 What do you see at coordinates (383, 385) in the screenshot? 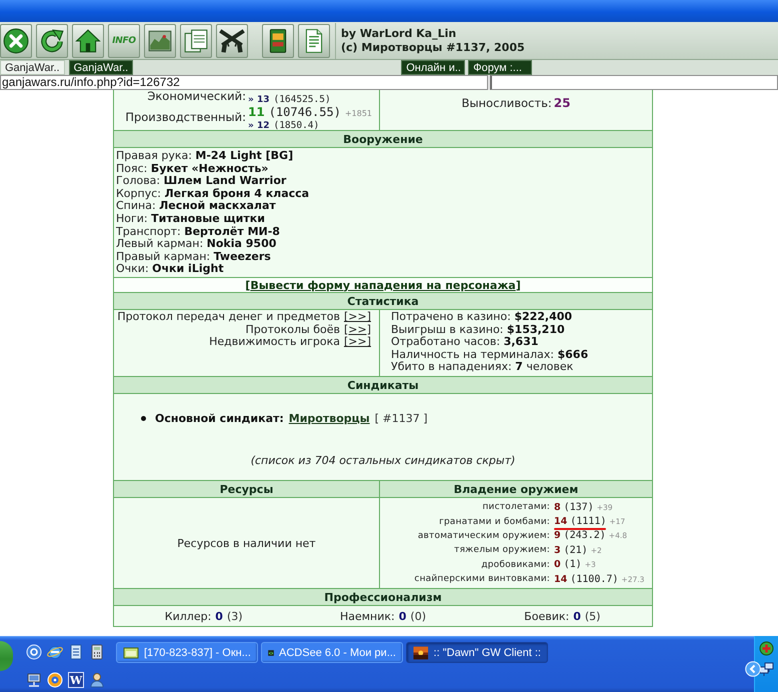
I see `section-header: Синдикаты` at bounding box center [383, 385].